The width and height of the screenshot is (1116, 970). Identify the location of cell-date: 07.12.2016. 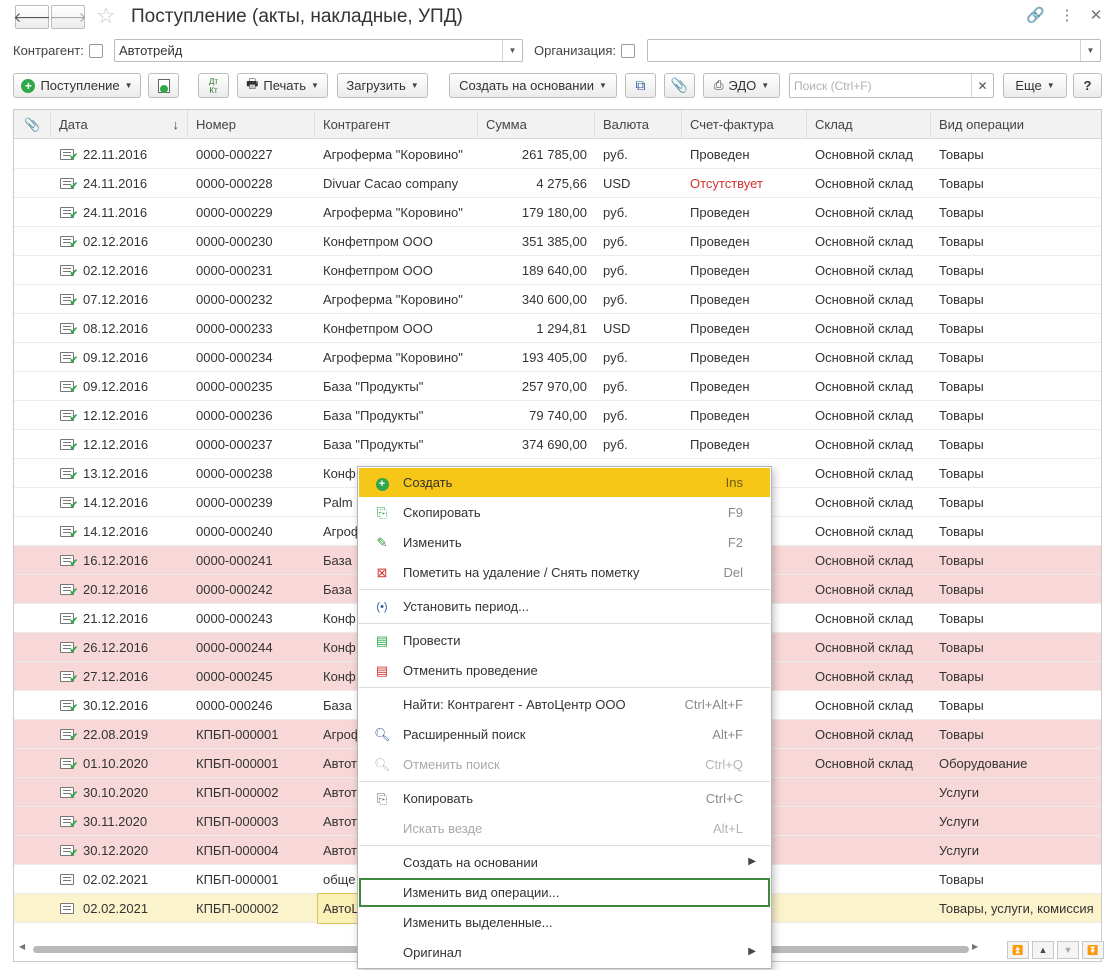
(116, 299).